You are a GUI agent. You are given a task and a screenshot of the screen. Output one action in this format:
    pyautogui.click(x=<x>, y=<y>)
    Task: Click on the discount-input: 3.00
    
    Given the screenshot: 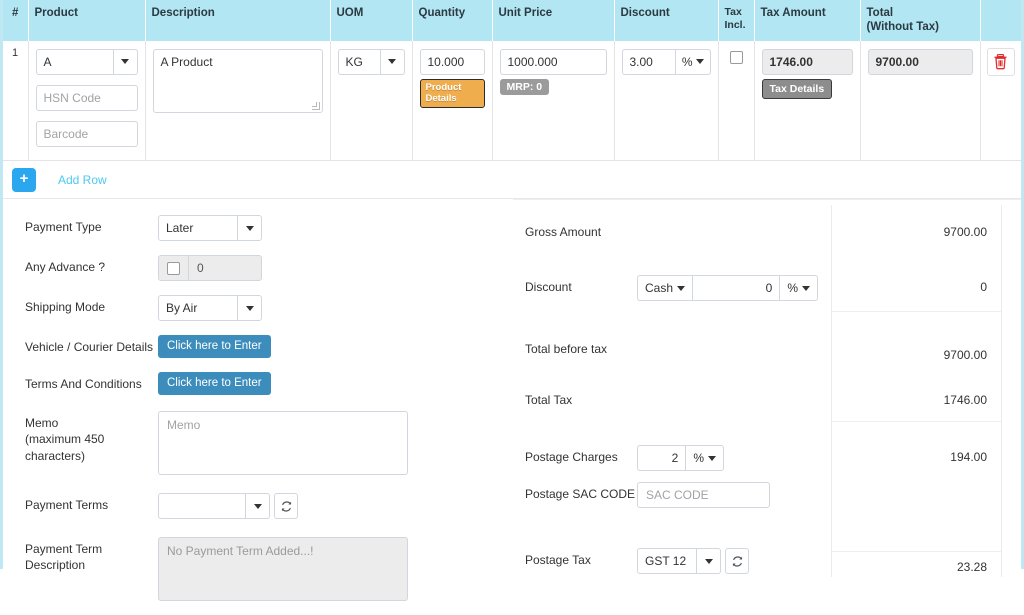 What is the action you would take?
    pyautogui.click(x=648, y=61)
    